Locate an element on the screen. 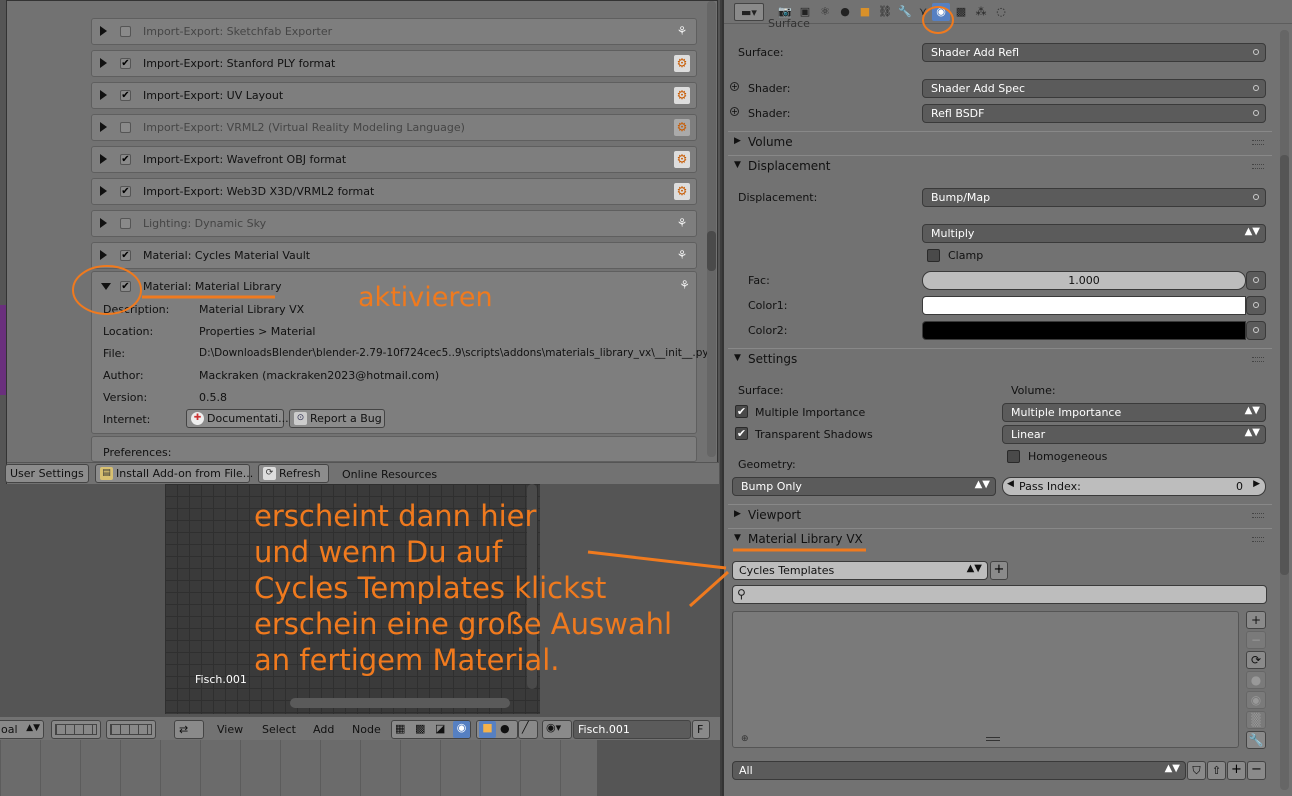 The width and height of the screenshot is (1292, 796). annotation-line: Cycles Templates klickst is located at coordinates (430, 588).